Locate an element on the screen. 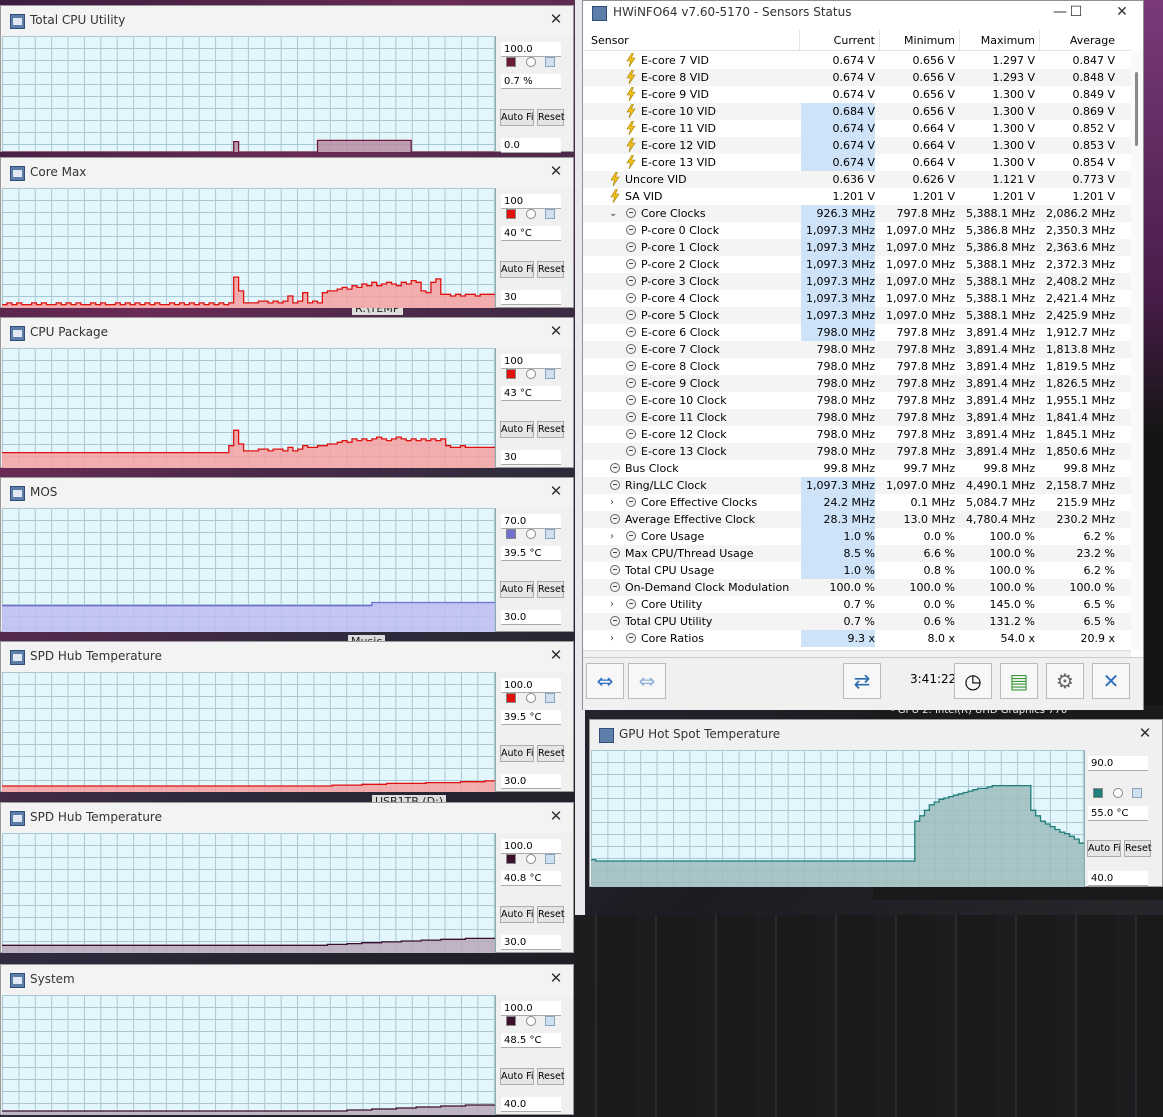 Image resolution: width=1163 pixels, height=1117 pixels. sensor-row: E-core 9 VID 0.674 V 0.656 V 1.300 V 0.849 V is located at coordinates (857, 94).